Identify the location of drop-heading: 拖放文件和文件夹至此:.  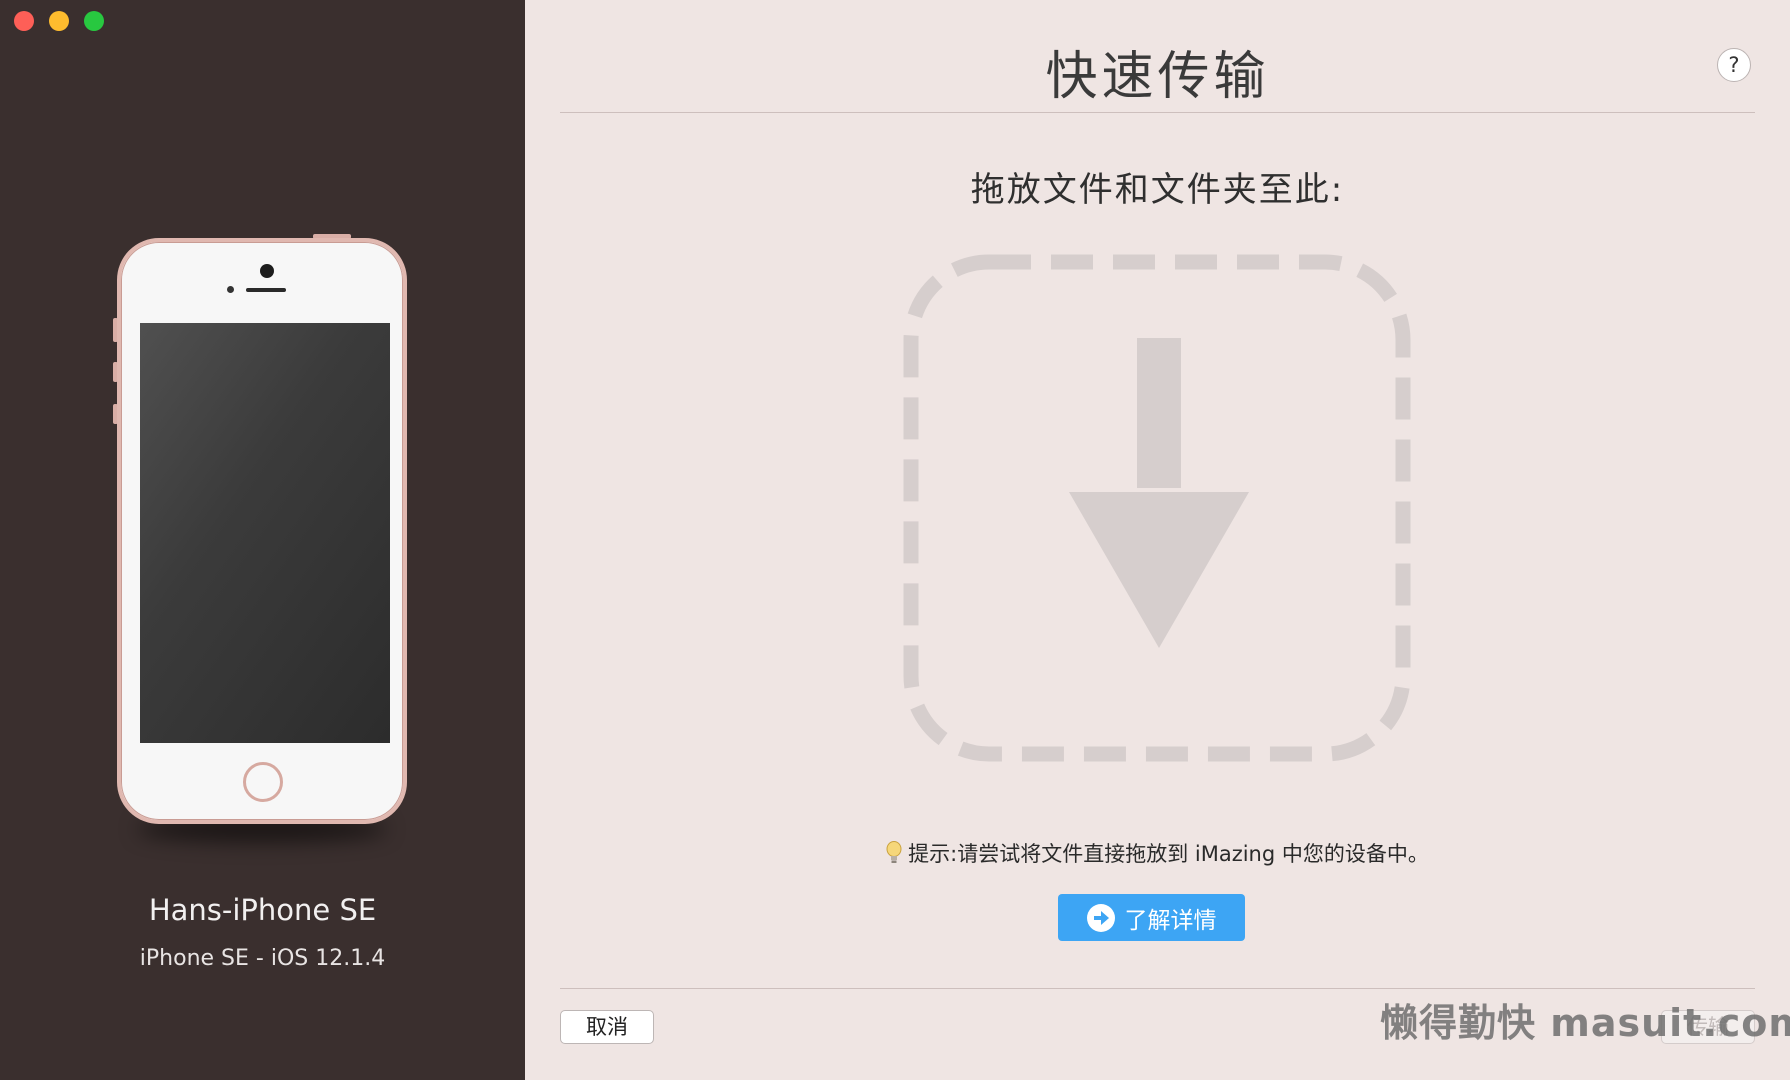
(1157, 190).